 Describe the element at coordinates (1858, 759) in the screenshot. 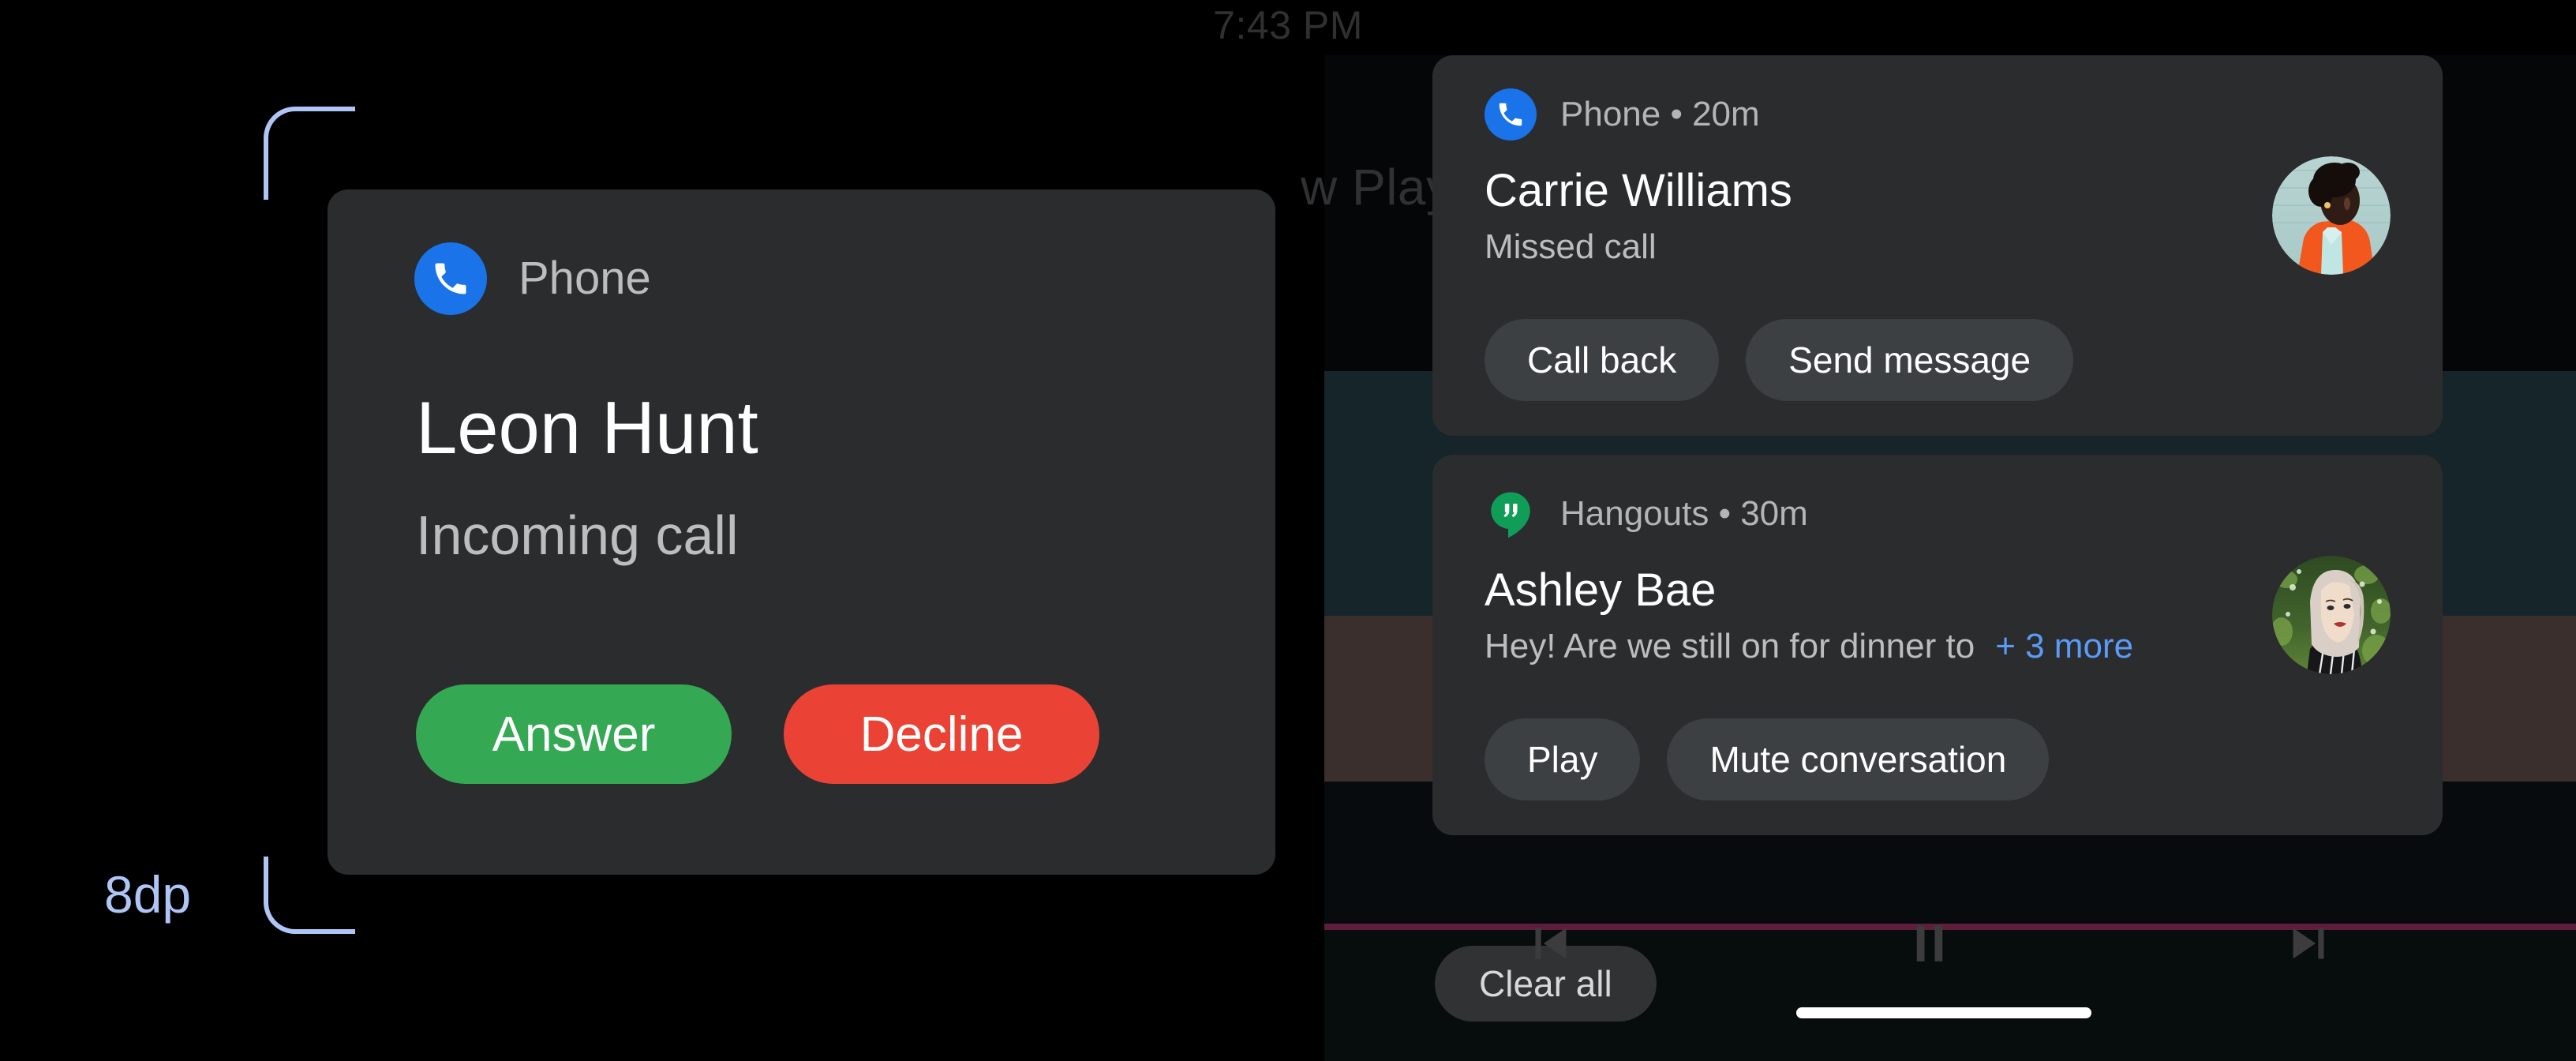

I see `mute-conversation-button: Mute conversation` at that location.